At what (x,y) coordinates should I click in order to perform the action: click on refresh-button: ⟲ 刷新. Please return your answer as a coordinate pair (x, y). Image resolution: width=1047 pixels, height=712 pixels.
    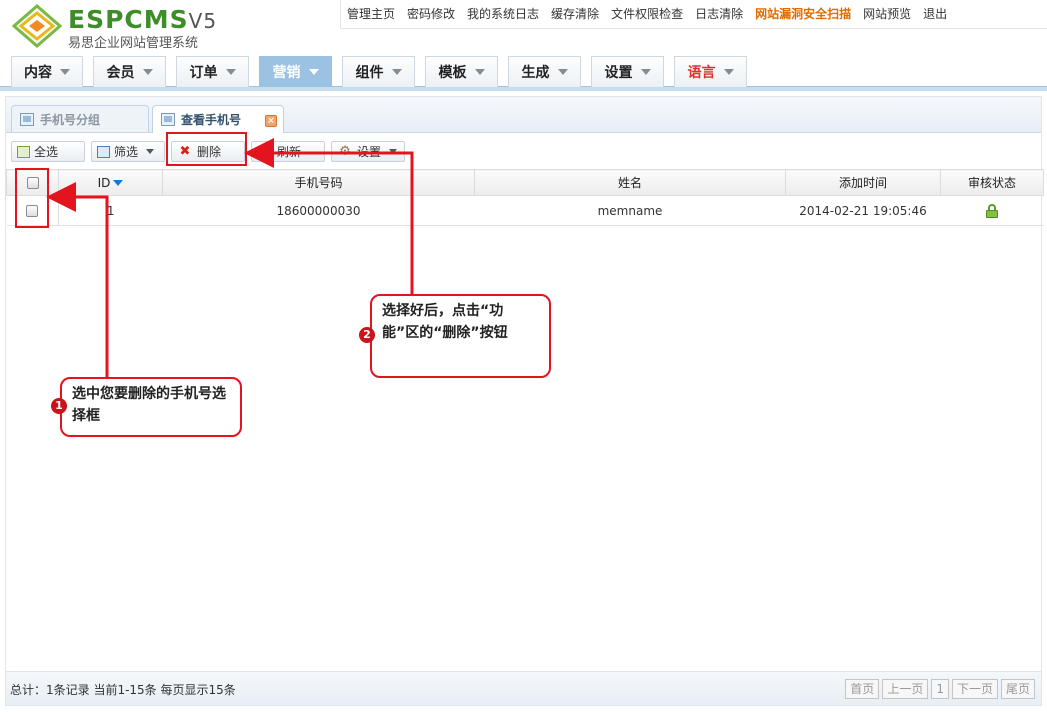
    Looking at the image, I should click on (288, 151).